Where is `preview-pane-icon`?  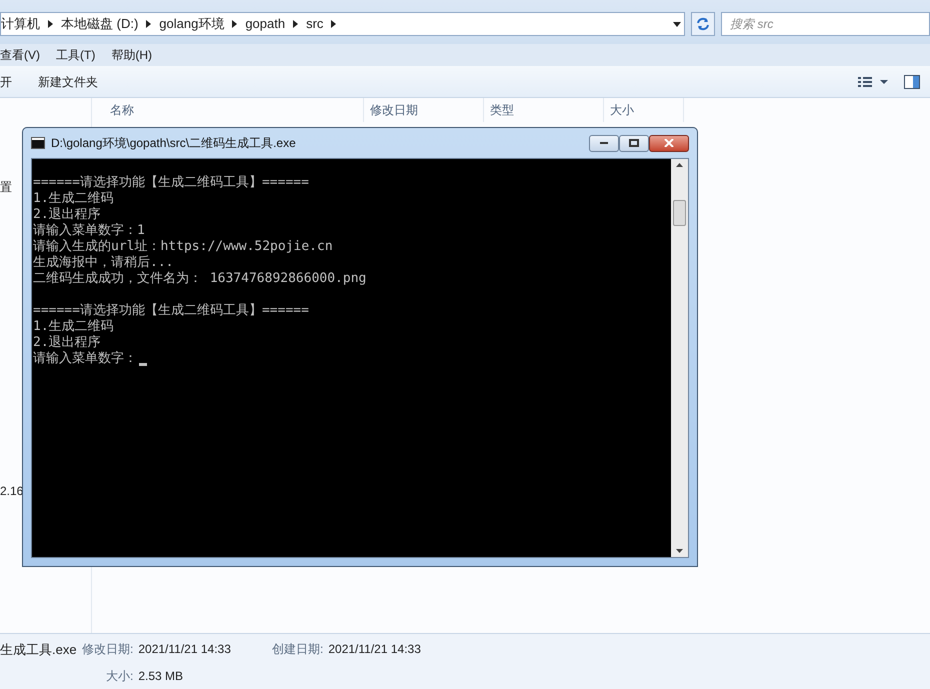 preview-pane-icon is located at coordinates (912, 81).